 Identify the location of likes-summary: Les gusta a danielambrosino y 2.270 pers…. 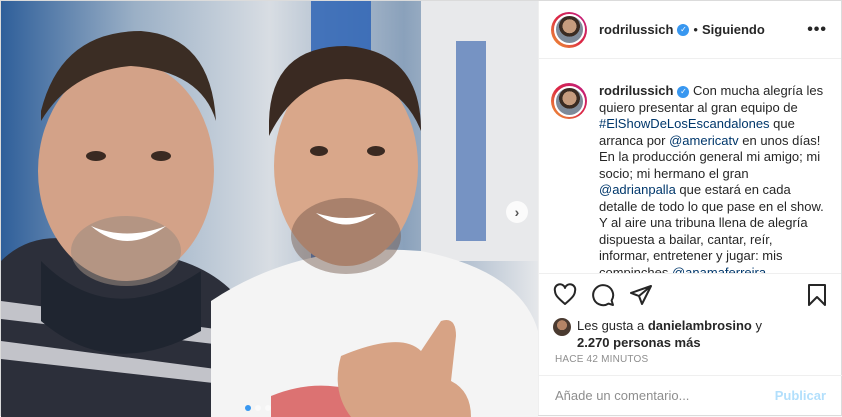
(657, 334).